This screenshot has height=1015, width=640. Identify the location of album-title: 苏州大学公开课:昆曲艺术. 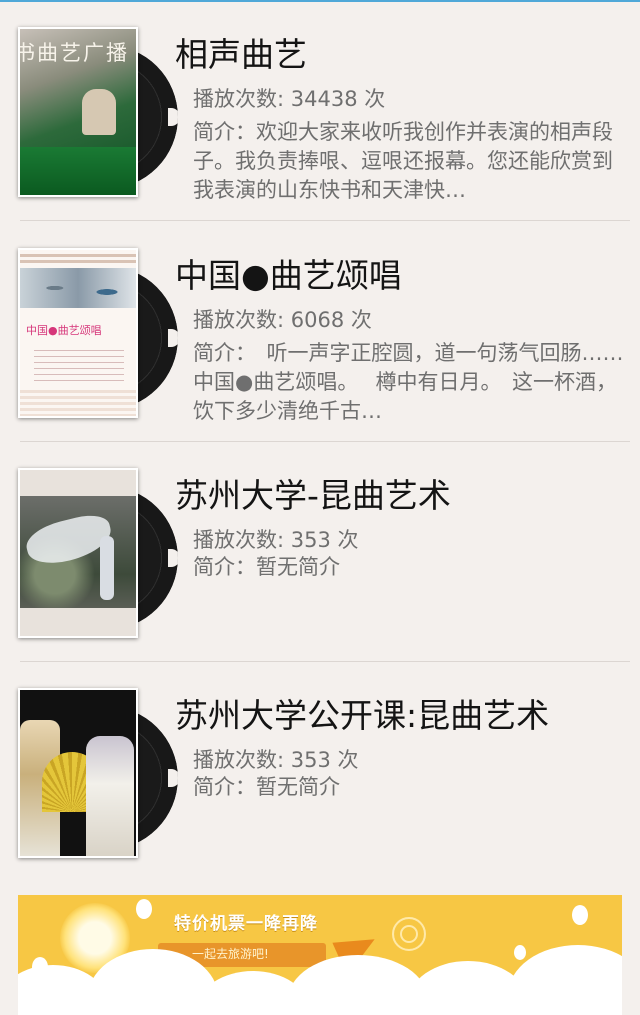
(362, 715).